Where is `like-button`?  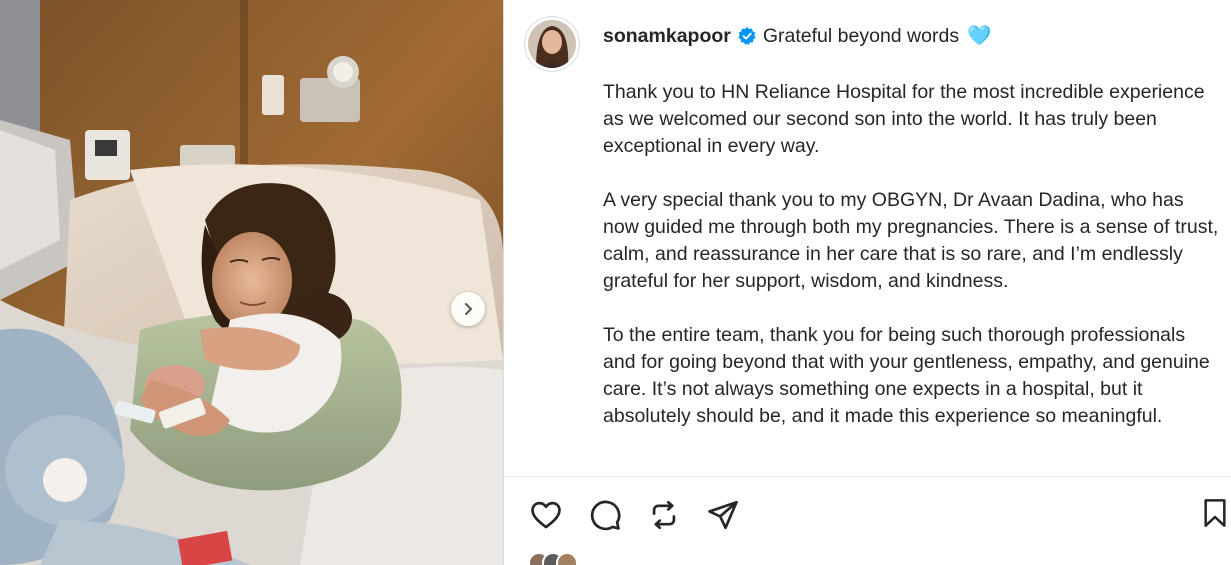
like-button is located at coordinates (546, 515).